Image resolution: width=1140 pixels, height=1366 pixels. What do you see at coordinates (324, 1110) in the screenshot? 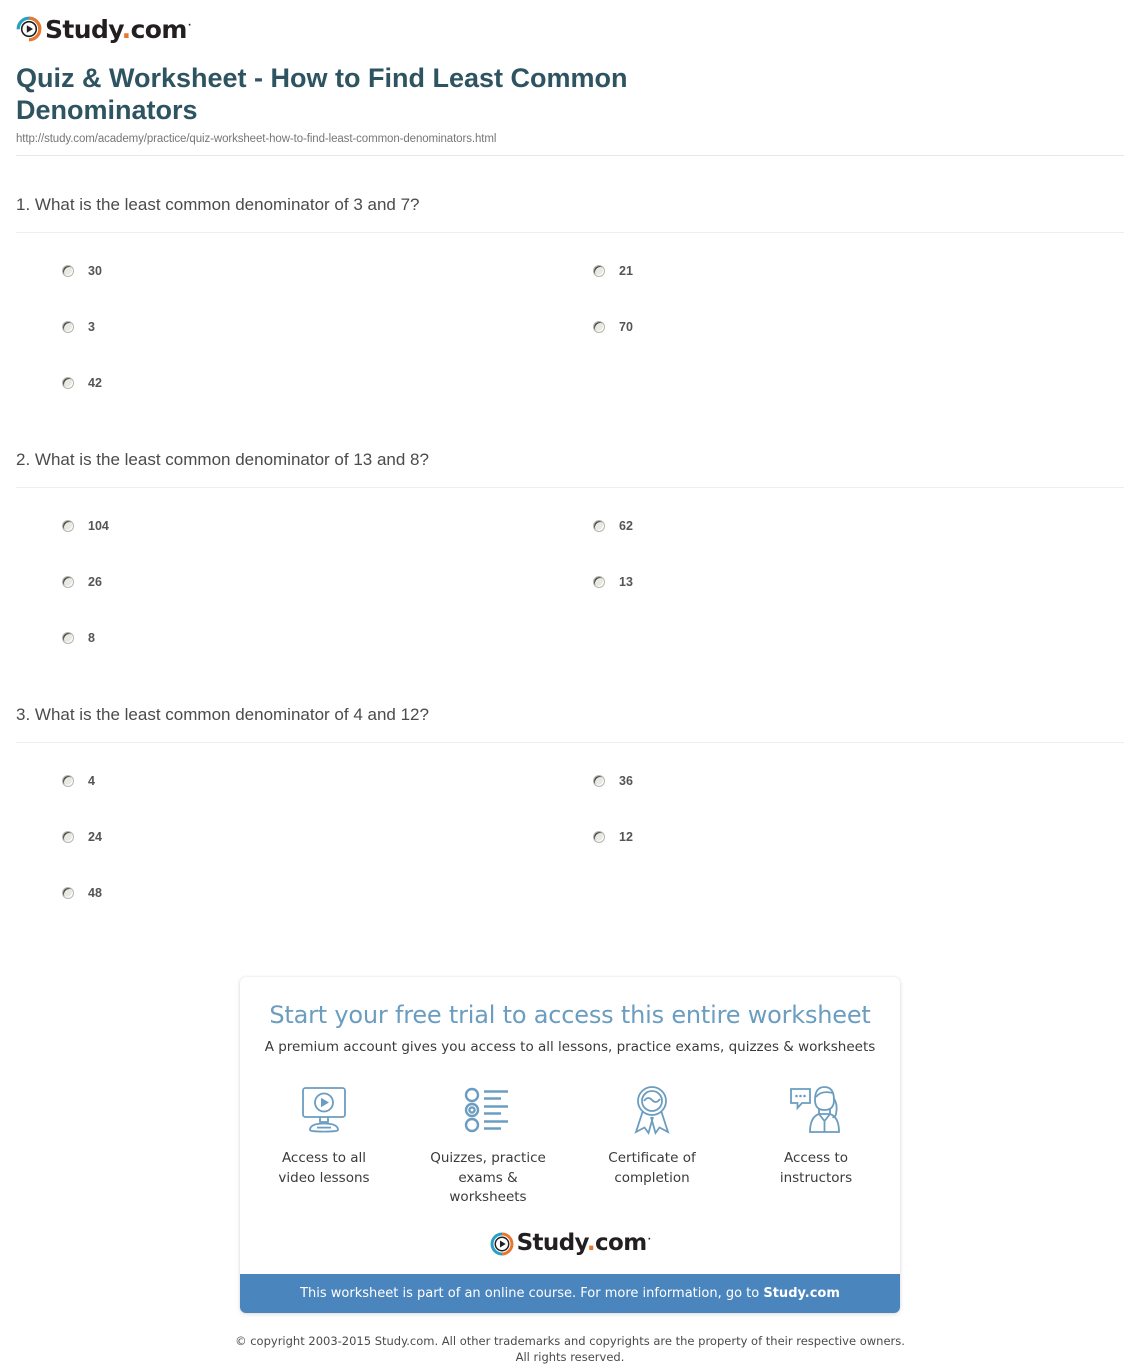
I see `monitor-play-icon` at bounding box center [324, 1110].